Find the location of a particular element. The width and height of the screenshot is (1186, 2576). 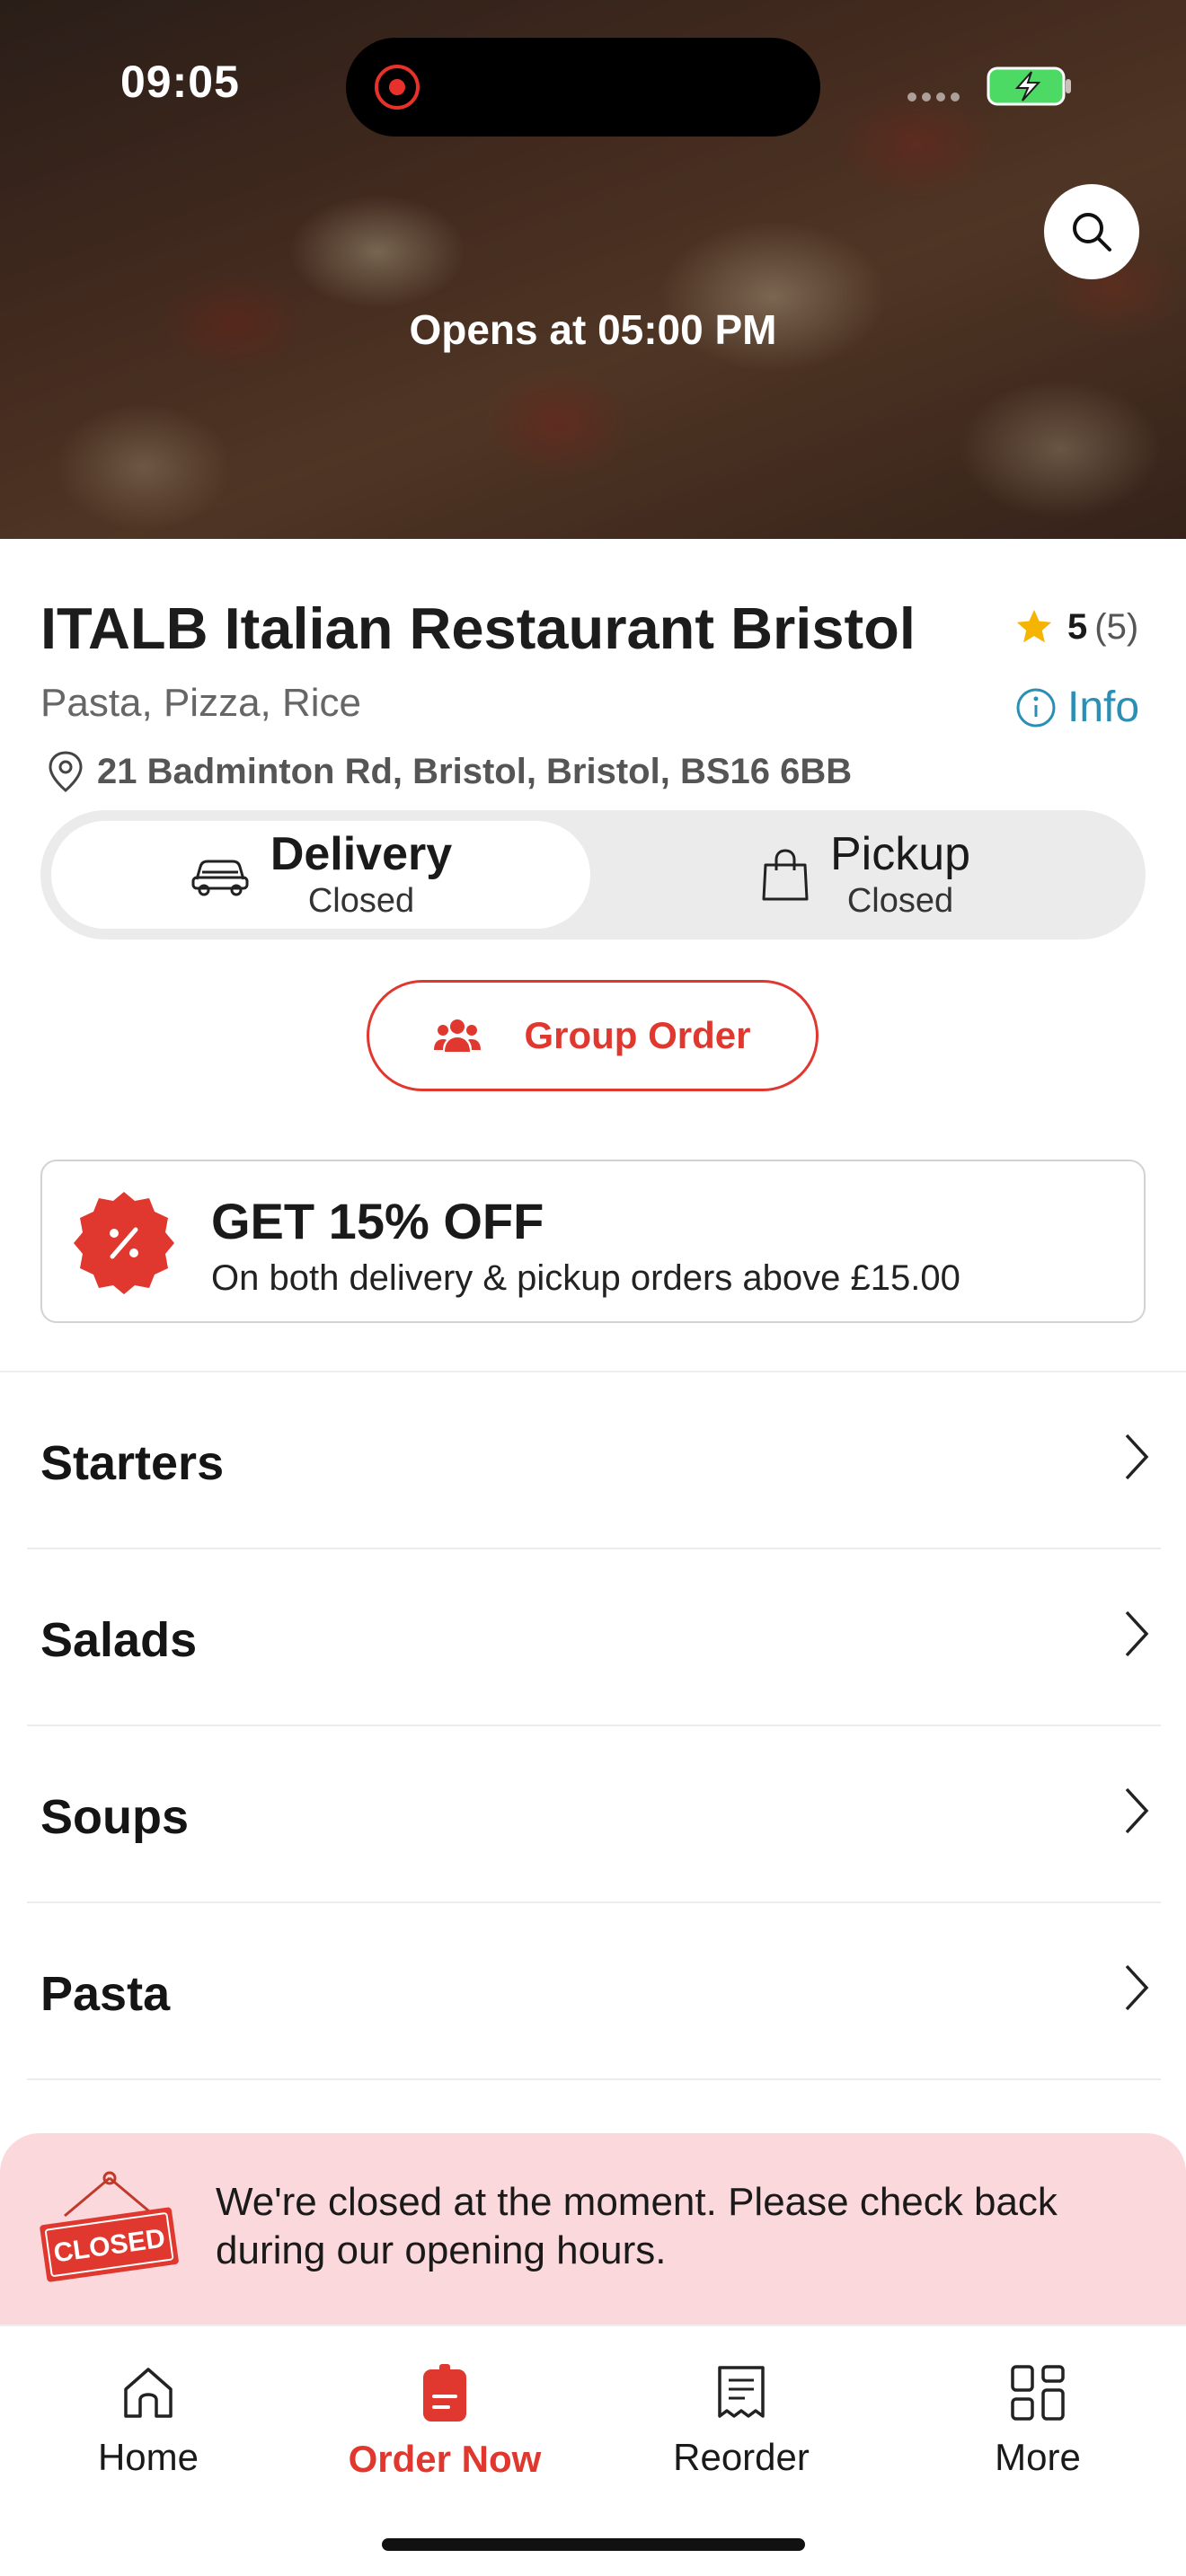

dynamic-island is located at coordinates (583, 87).